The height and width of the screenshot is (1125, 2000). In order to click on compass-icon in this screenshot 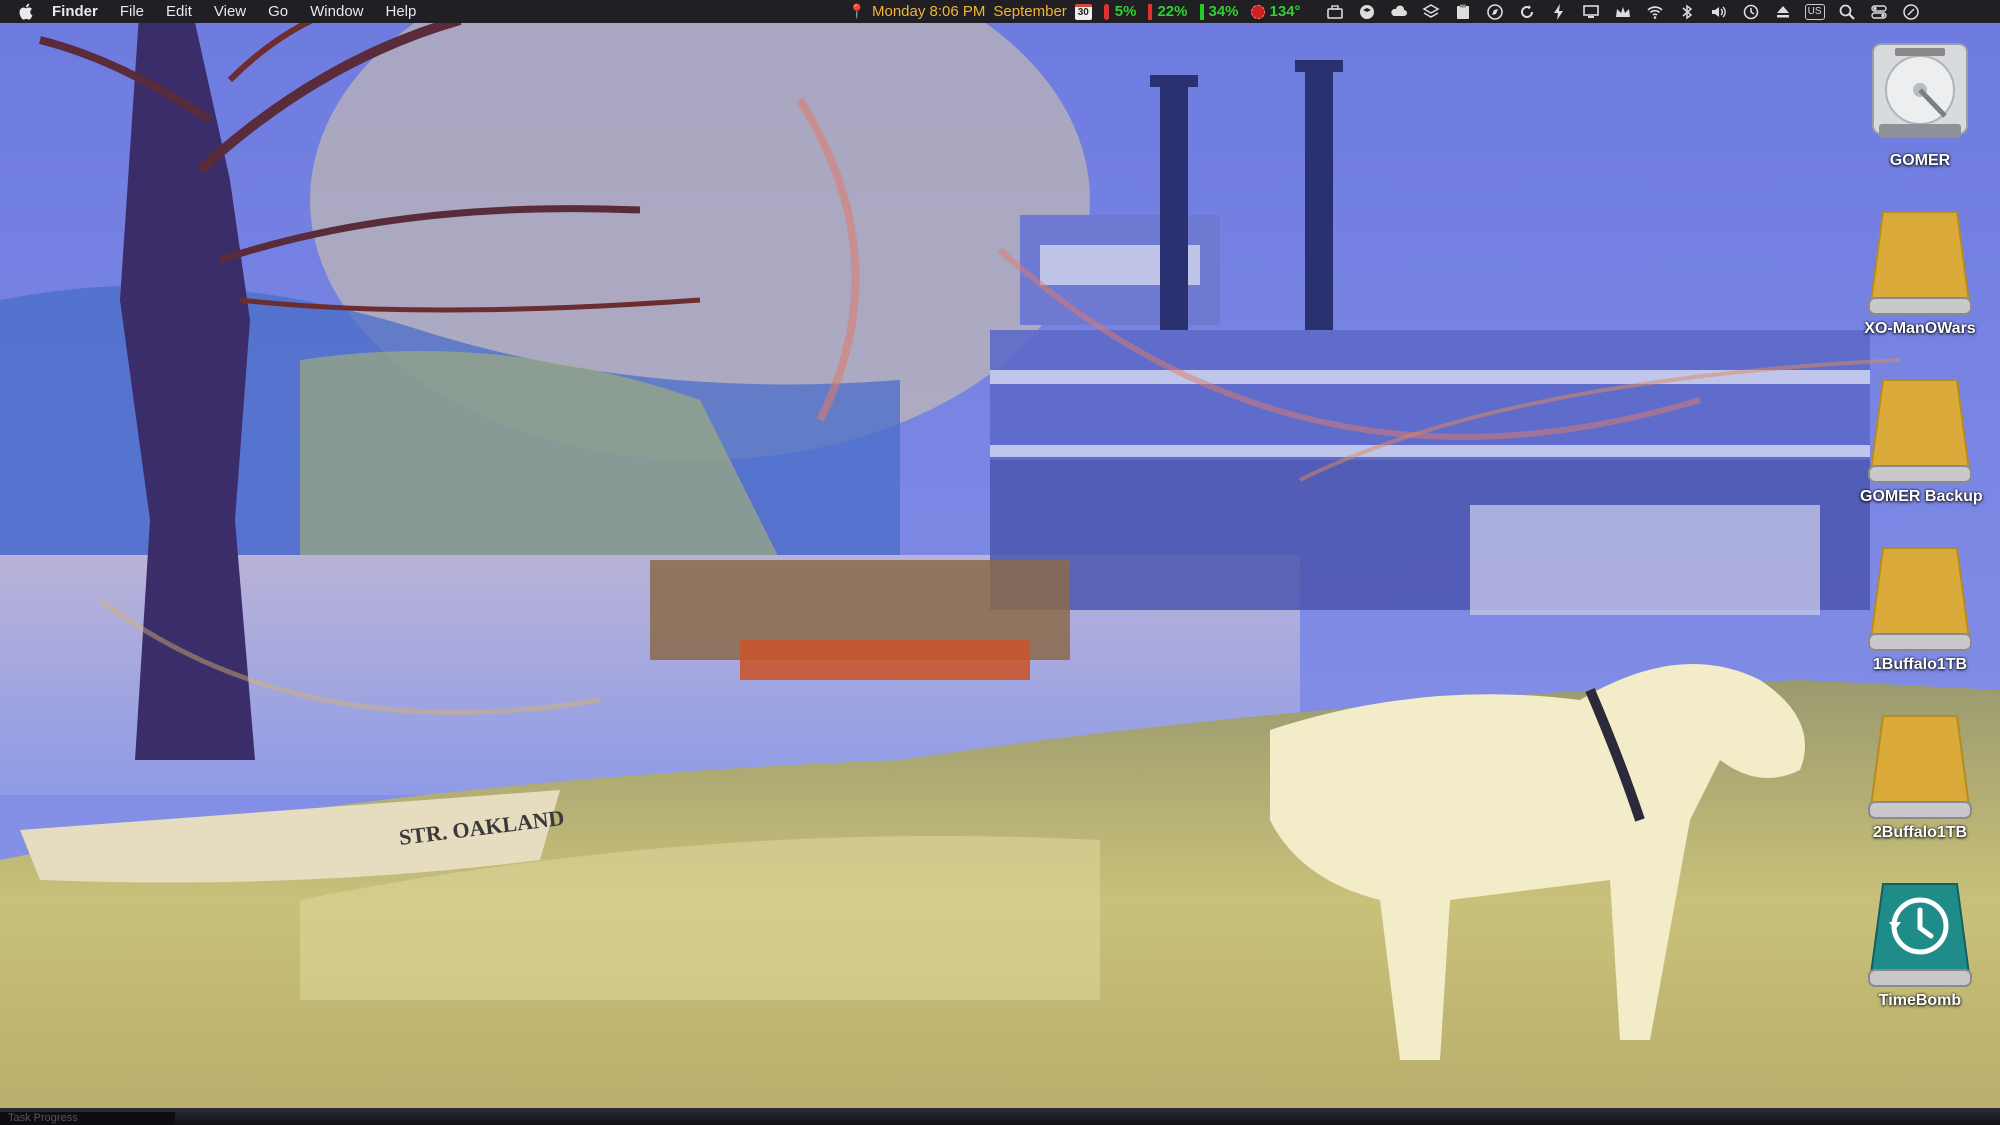, I will do `click(1495, 12)`.